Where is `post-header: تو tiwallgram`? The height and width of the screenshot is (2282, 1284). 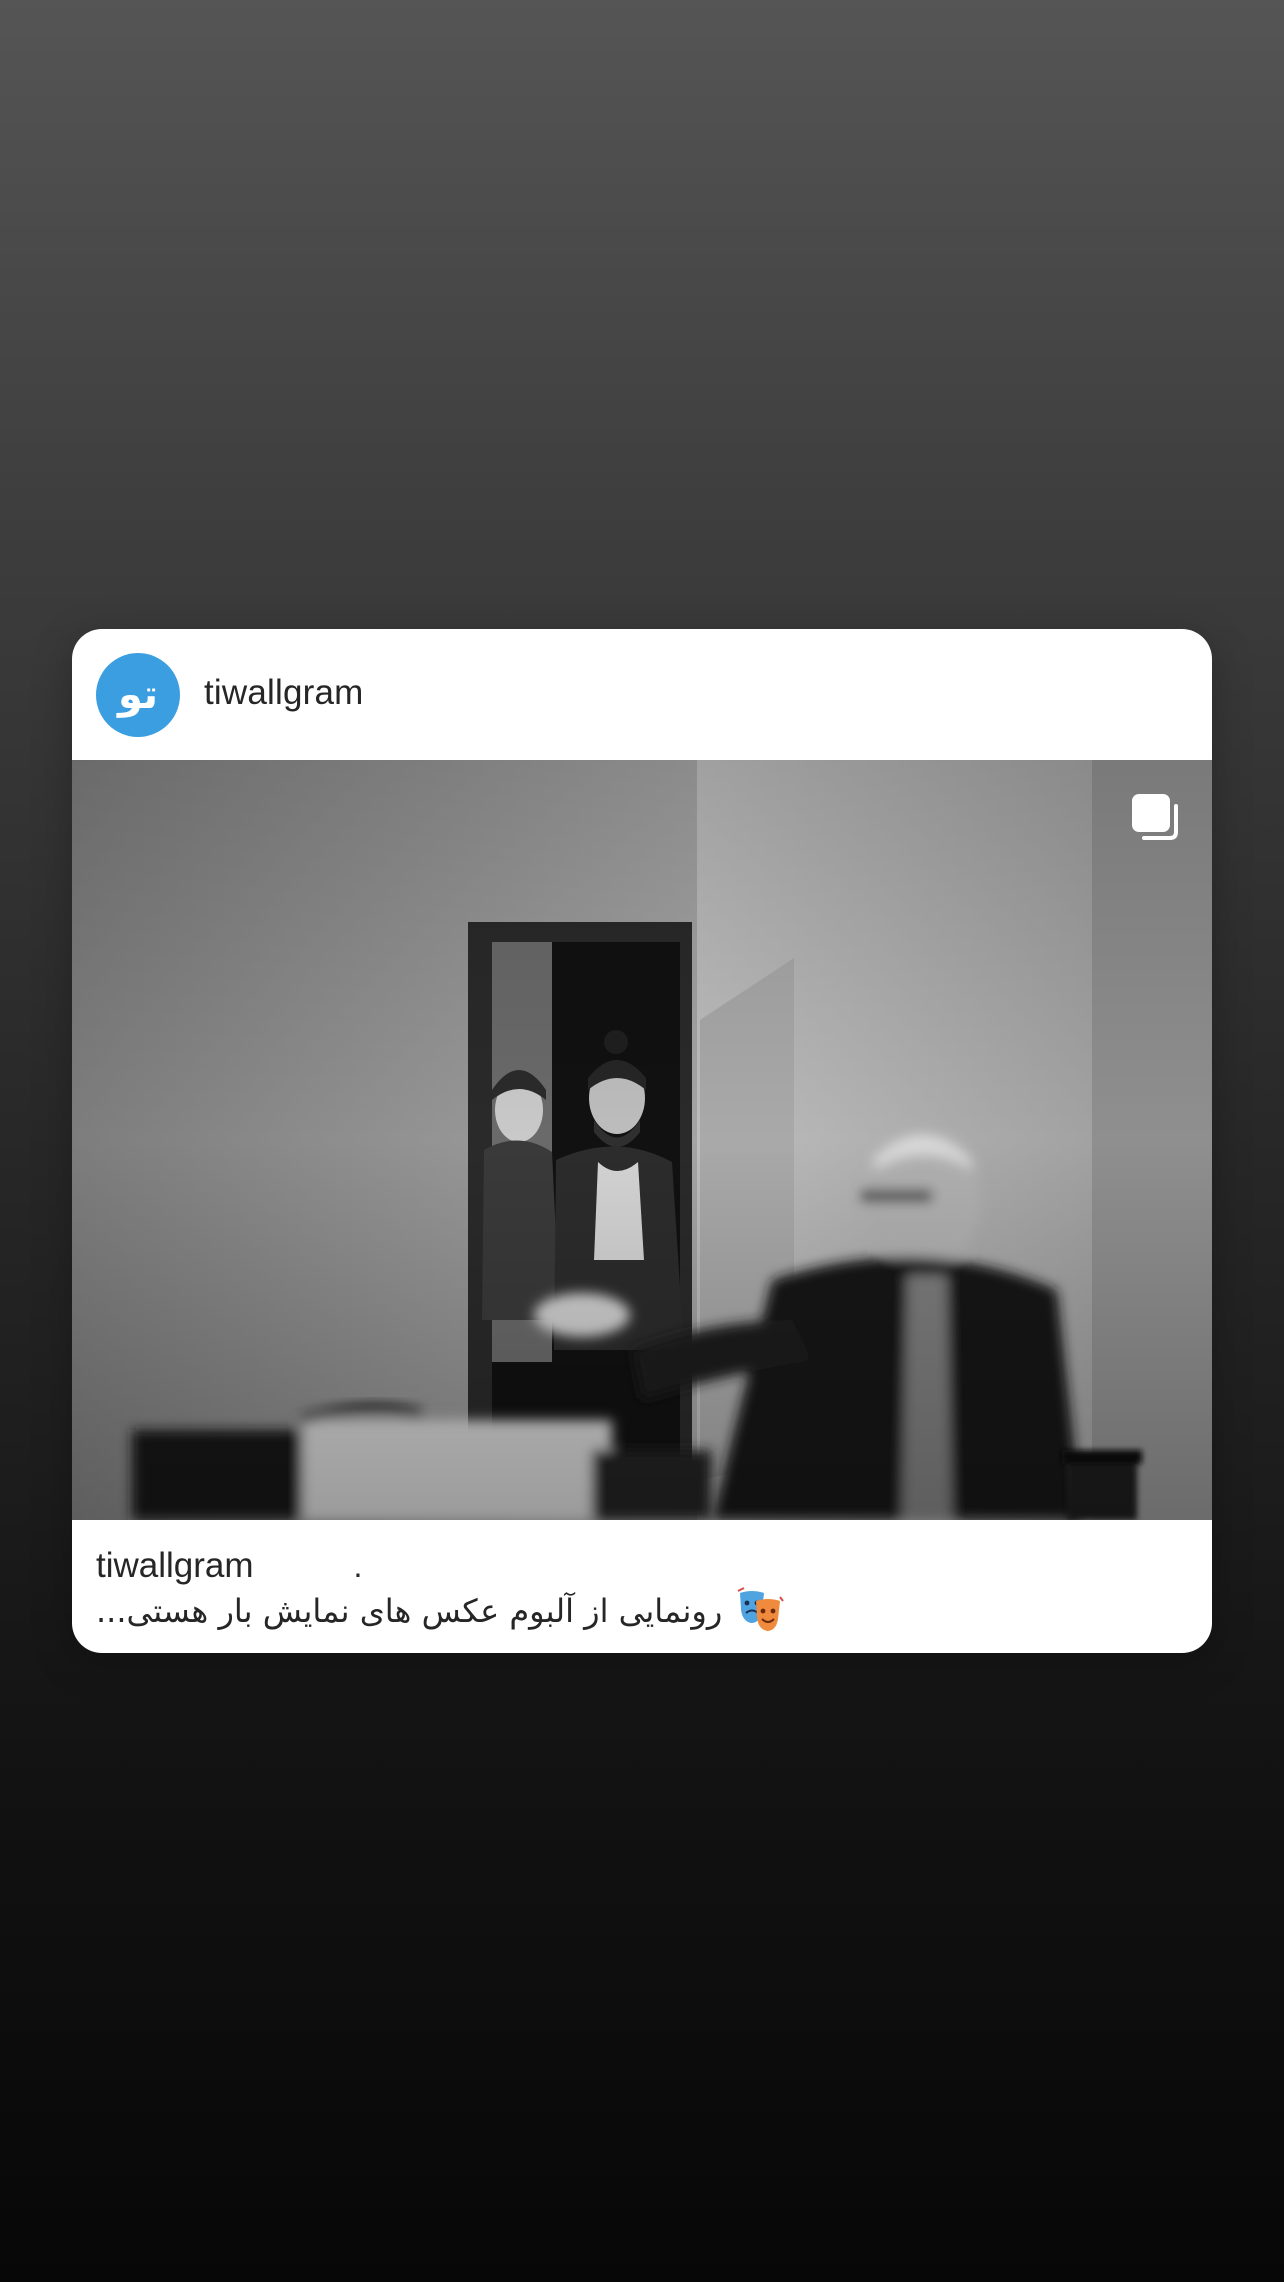
post-header: تو tiwallgram is located at coordinates (642, 694).